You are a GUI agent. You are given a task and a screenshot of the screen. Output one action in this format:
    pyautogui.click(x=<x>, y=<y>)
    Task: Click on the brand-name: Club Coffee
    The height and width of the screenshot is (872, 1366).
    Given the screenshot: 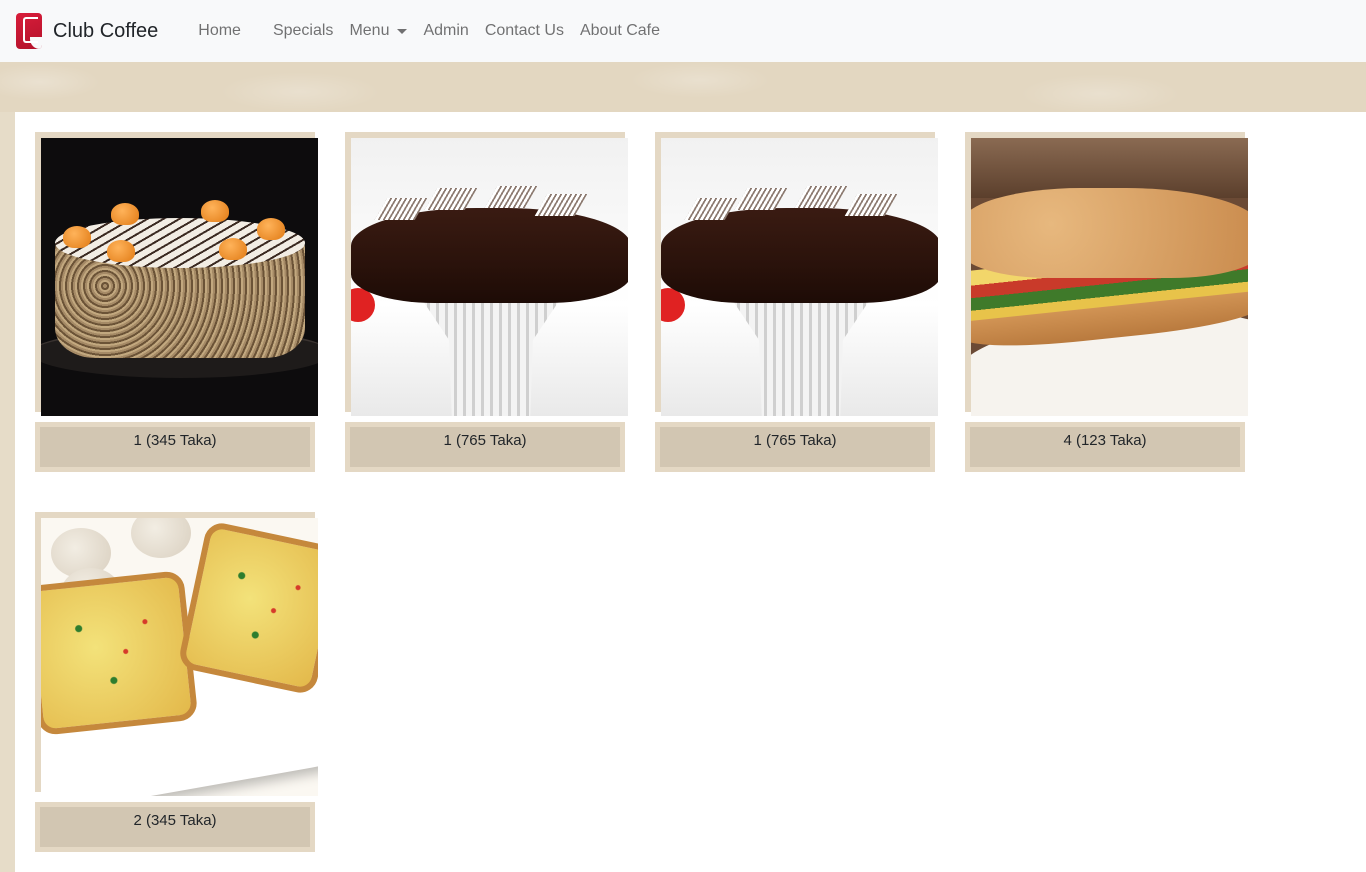 What is the action you would take?
    pyautogui.click(x=105, y=31)
    